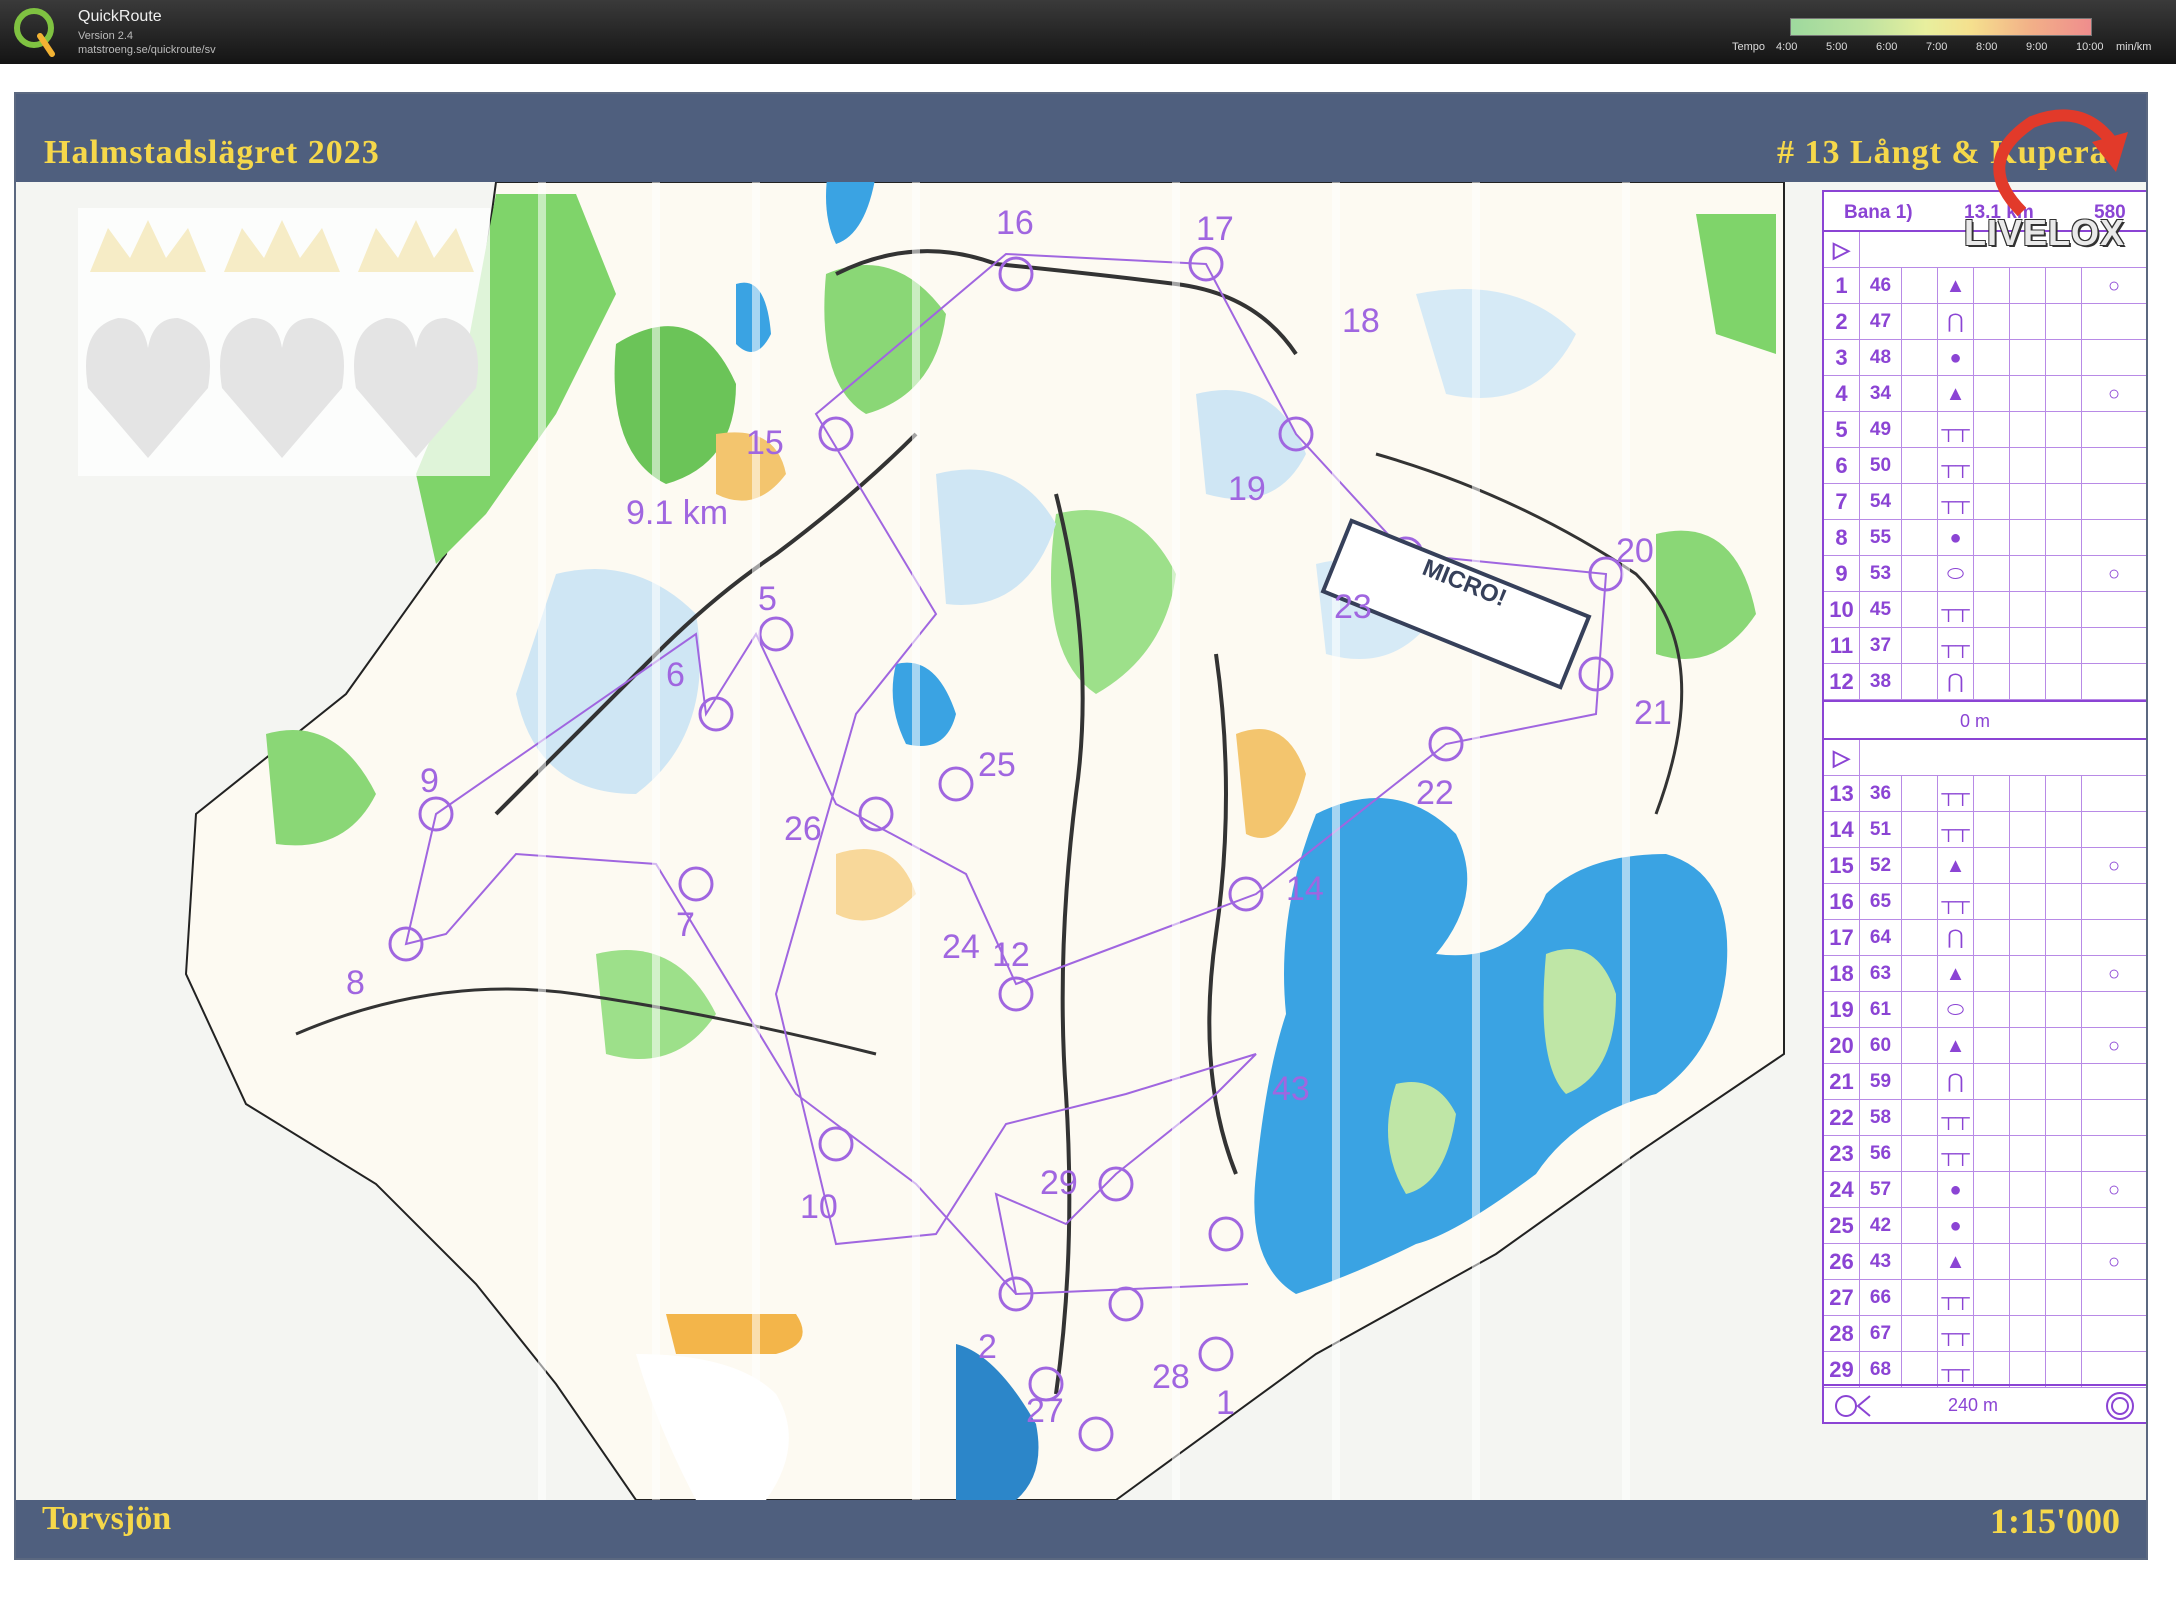 The height and width of the screenshot is (1605, 2176). I want to click on route-distance-label: 9.1 km, so click(677, 513).